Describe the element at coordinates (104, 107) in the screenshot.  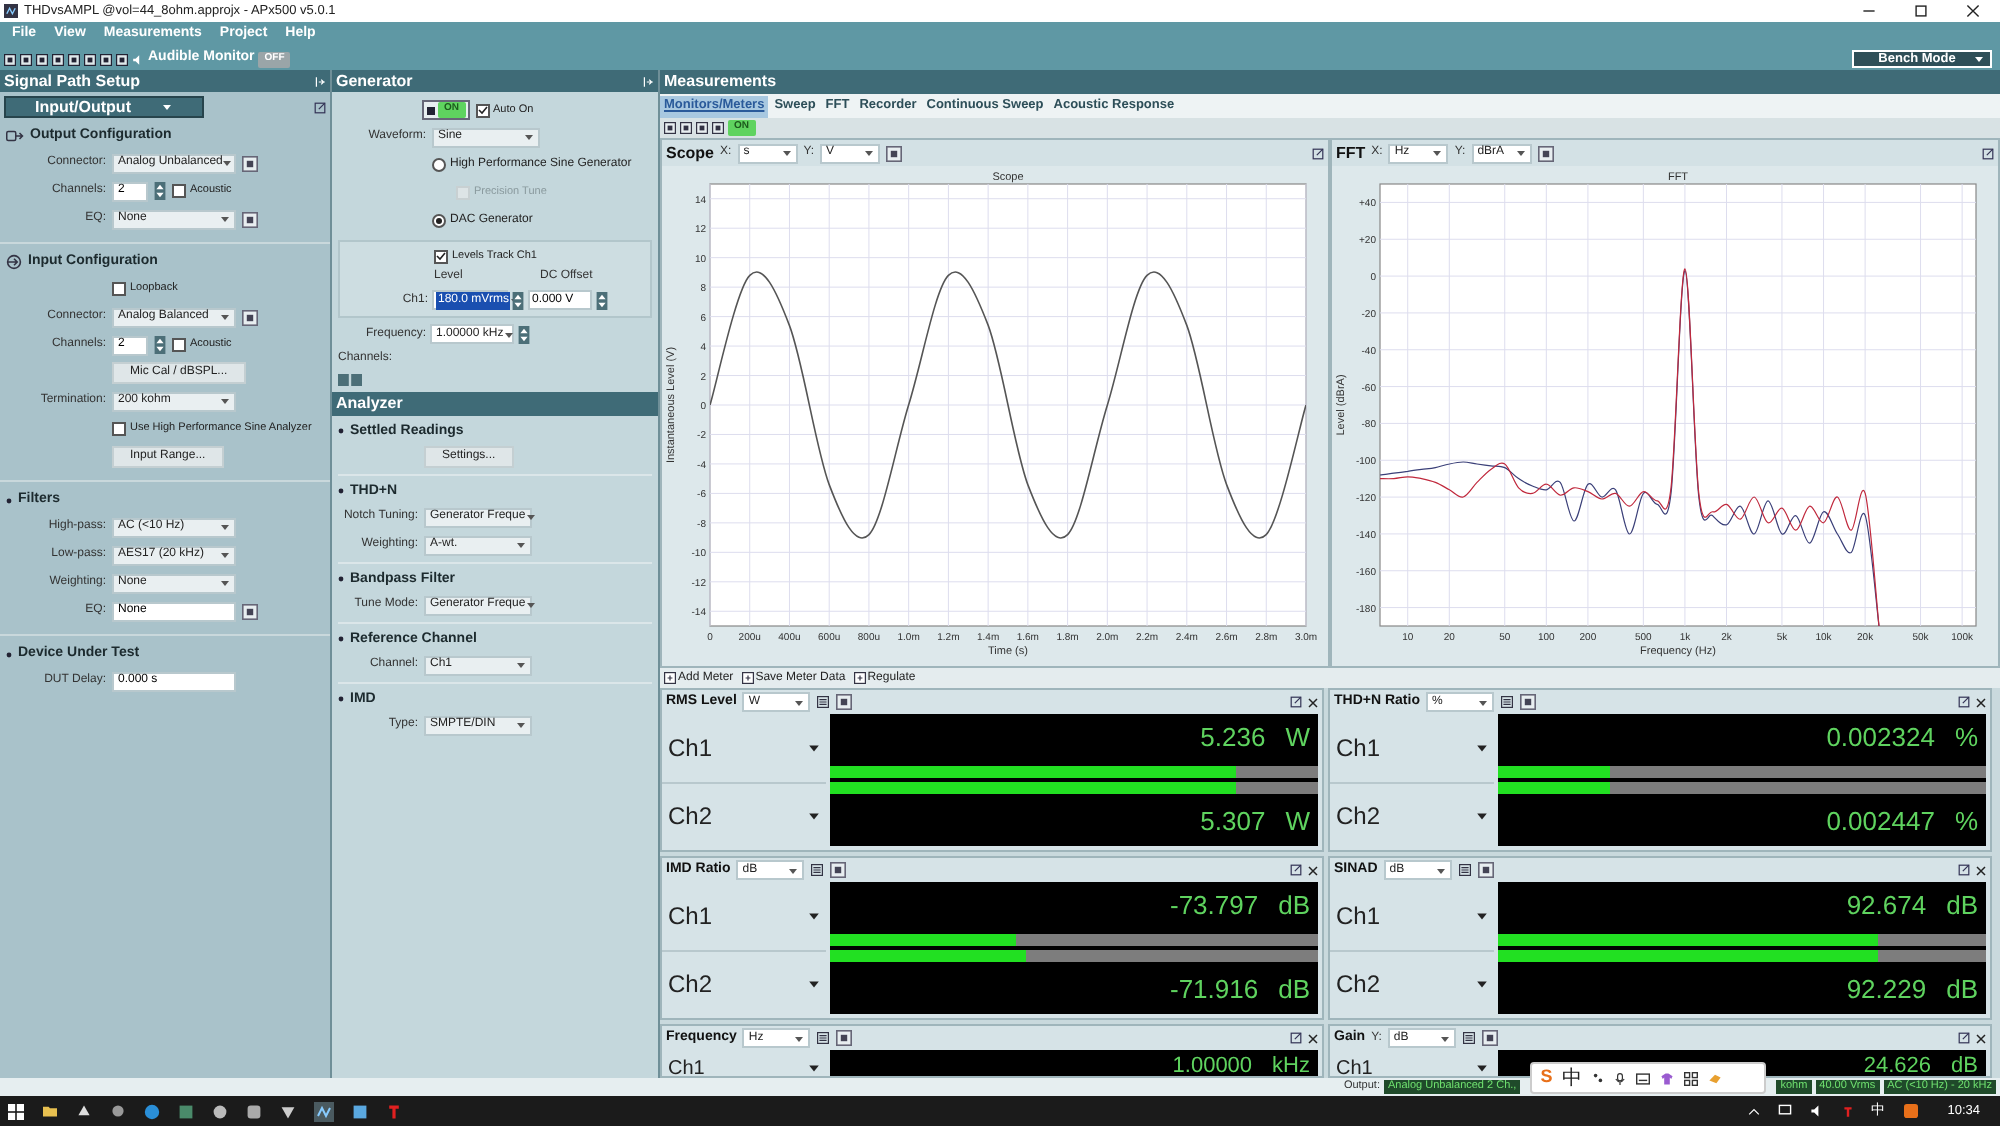
I see `dropdown: Input/Output` at that location.